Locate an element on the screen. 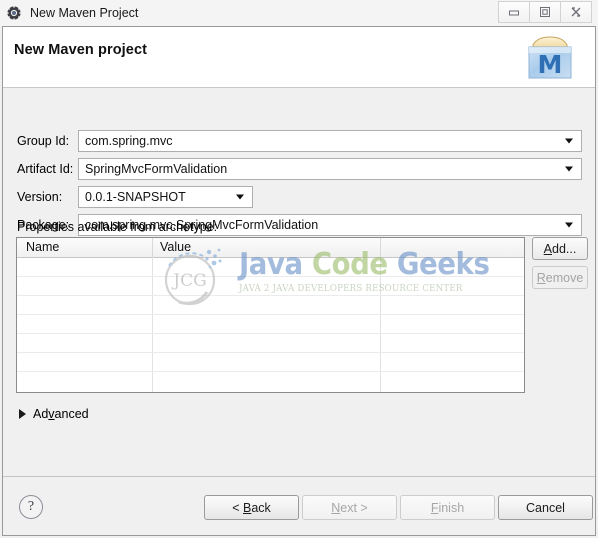 The width and height of the screenshot is (598, 538). advanced-label: Advanced is located at coordinates (61, 414).